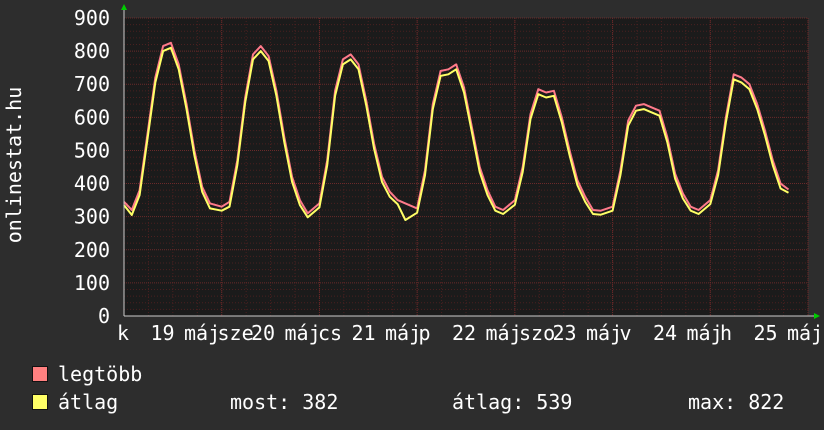 Image resolution: width=824 pixels, height=430 pixels. What do you see at coordinates (236, 333) in the screenshot?
I see `x-tick-label: sze` at bounding box center [236, 333].